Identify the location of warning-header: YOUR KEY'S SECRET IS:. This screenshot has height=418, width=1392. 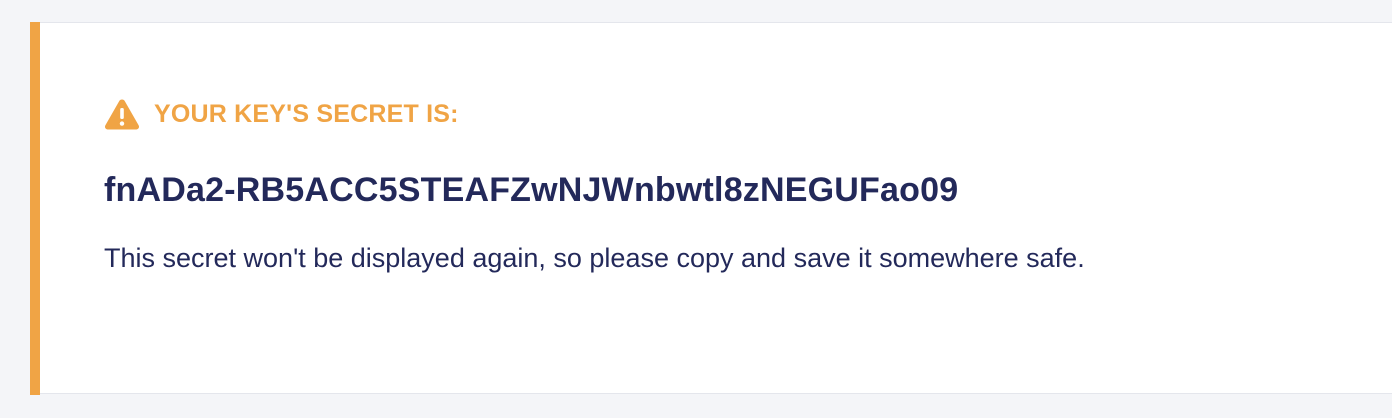
(281, 114).